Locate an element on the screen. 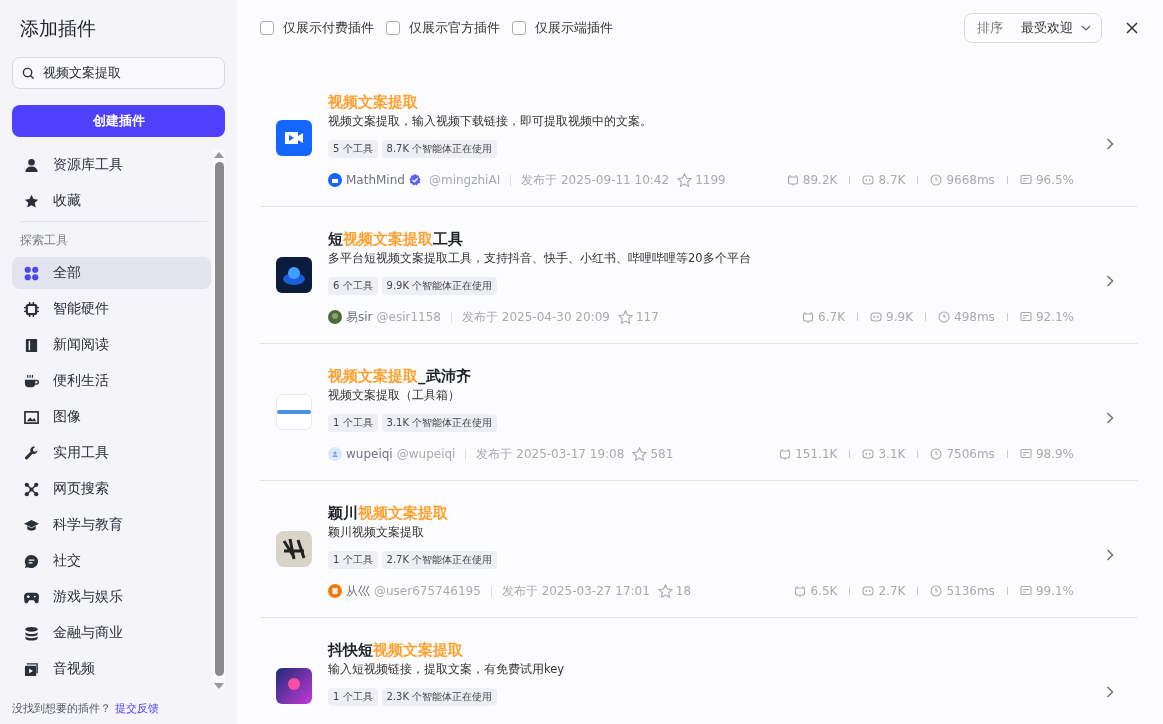  filter-label: 仅展示官方插件 is located at coordinates (454, 28).